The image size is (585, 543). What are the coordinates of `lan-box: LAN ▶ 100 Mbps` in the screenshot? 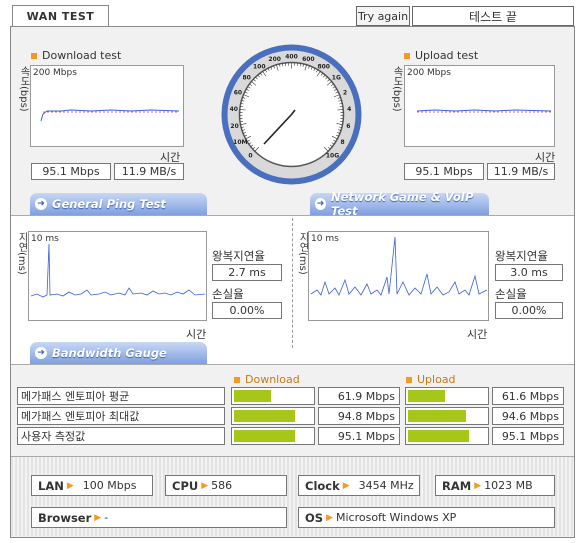 It's located at (92, 485).